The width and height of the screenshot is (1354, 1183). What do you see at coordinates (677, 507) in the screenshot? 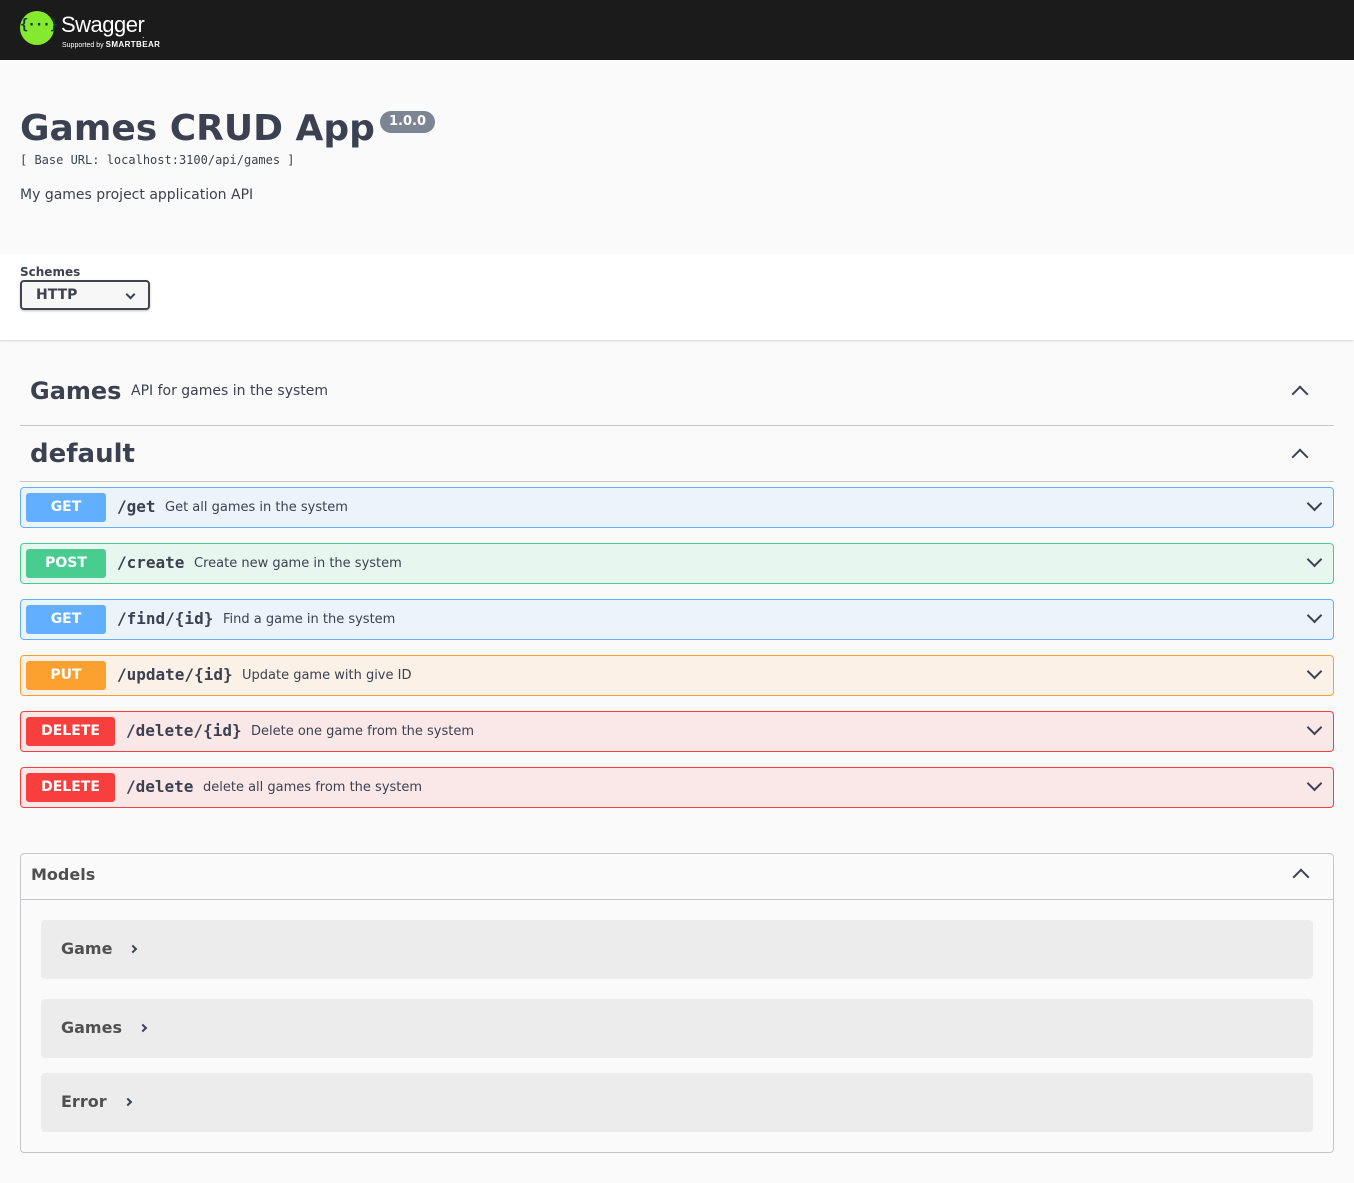
I see `operation-get-get: GET /get Get all games in the system` at bounding box center [677, 507].